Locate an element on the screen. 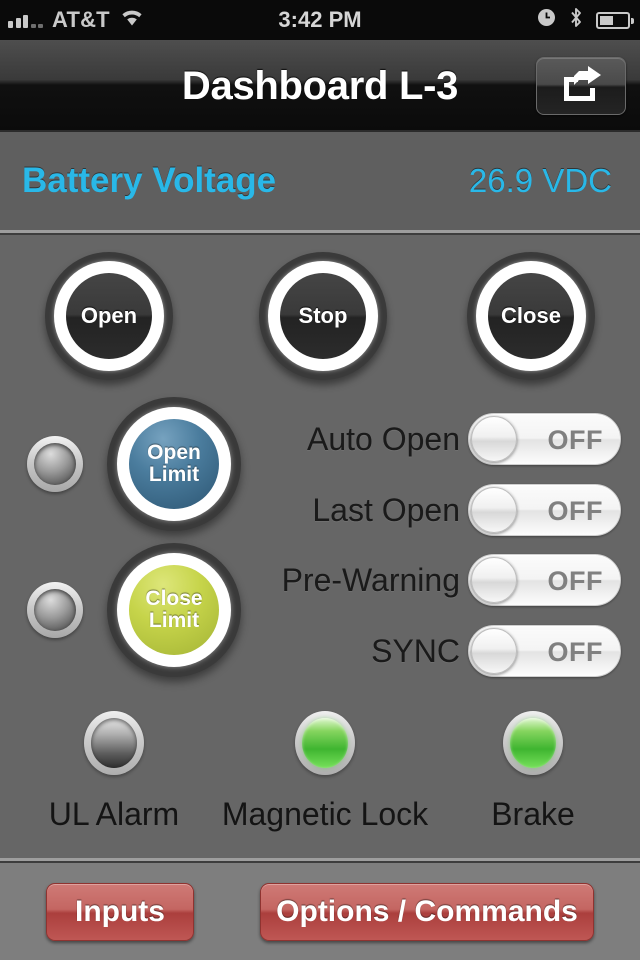 Image resolution: width=640 pixels, height=960 pixels. toggle-sync: OFF is located at coordinates (544, 651).